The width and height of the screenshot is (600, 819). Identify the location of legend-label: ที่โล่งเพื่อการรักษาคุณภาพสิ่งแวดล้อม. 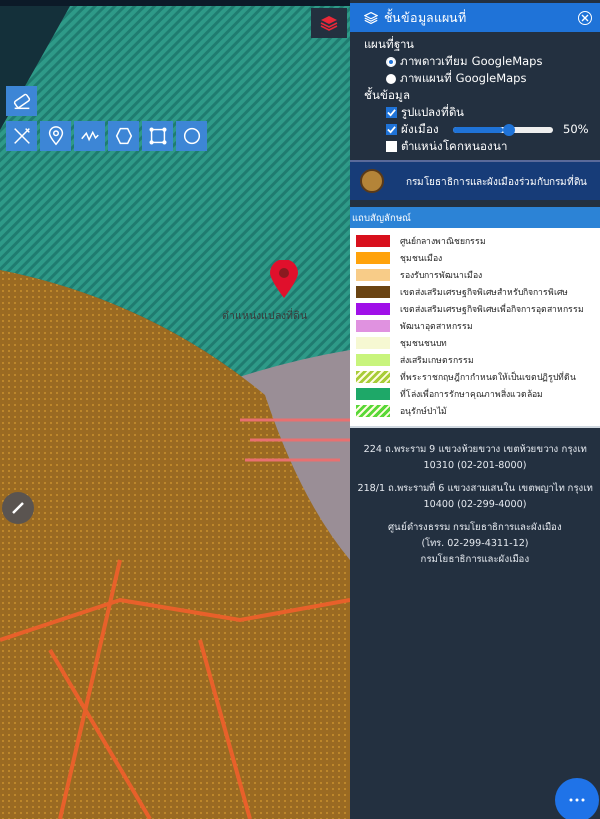
(471, 394).